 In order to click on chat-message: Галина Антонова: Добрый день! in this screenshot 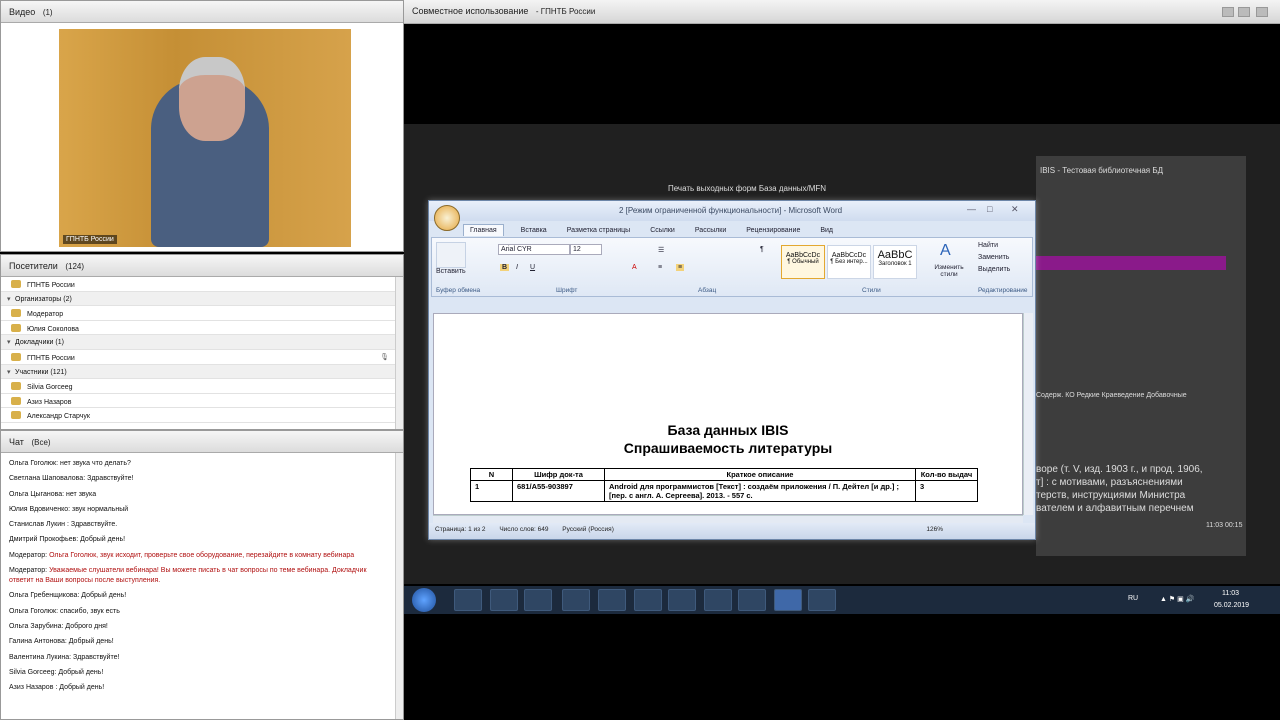, I will do `click(198, 642)`.